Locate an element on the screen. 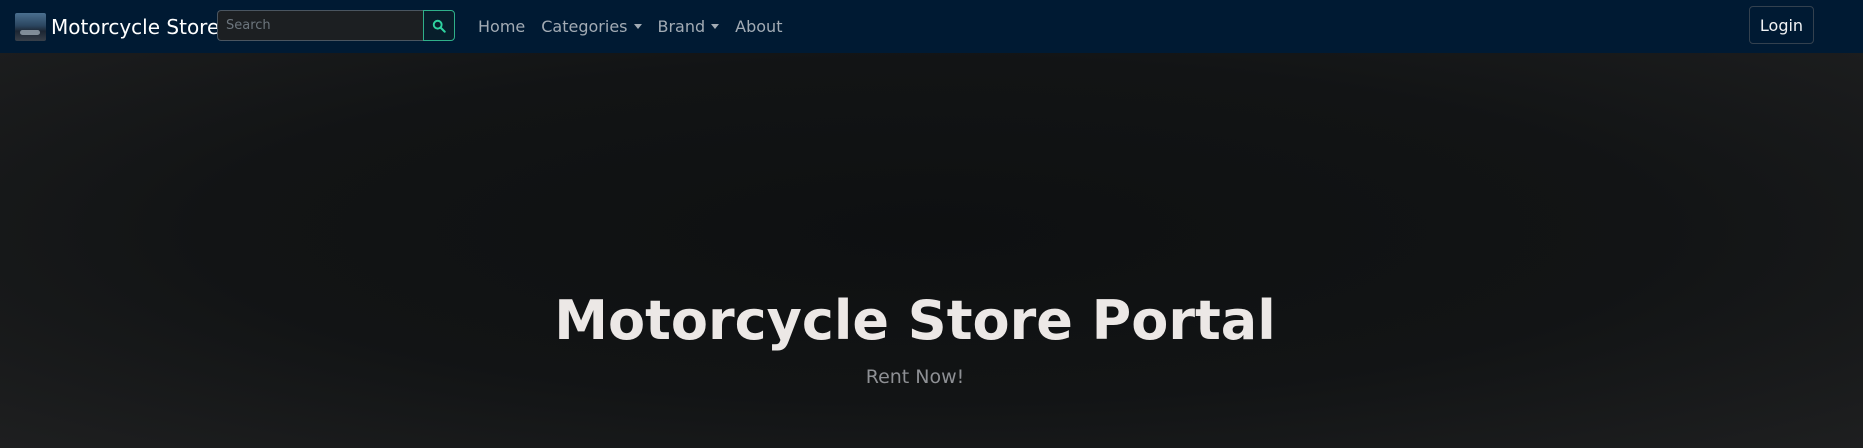 Image resolution: width=1863 pixels, height=448 pixels. nav-item-label: Home is located at coordinates (502, 26).